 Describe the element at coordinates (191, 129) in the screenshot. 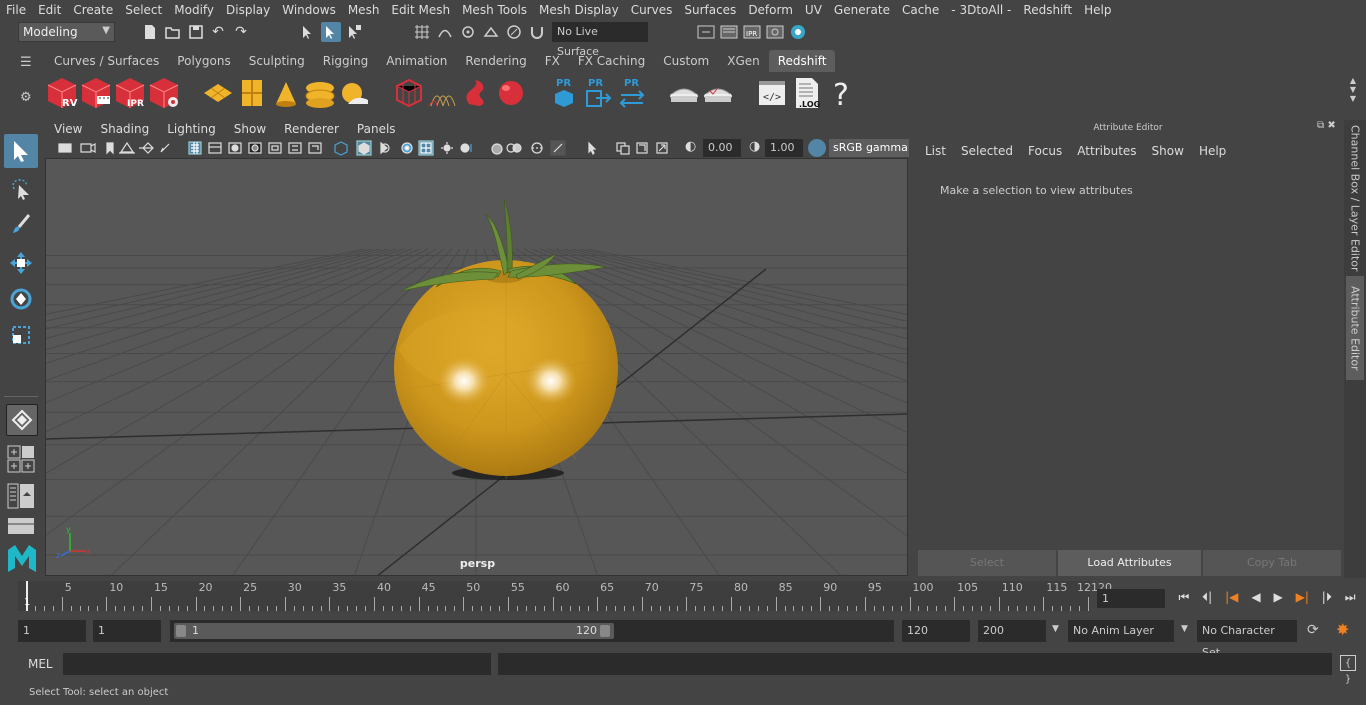

I see `viewport-menu-lighting: Lighting` at that location.